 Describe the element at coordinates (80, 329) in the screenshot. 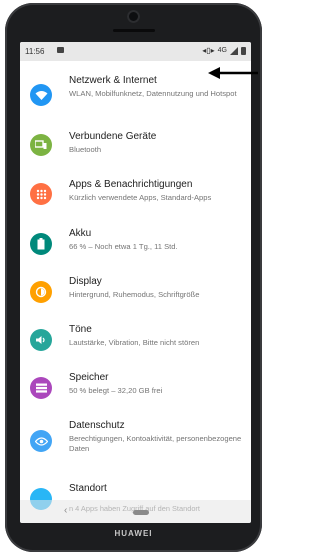

I see `setting-title: Töne` at that location.